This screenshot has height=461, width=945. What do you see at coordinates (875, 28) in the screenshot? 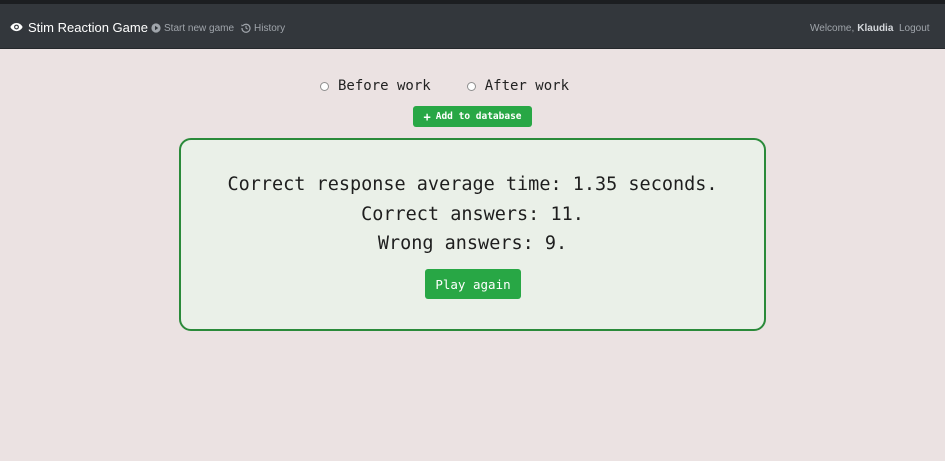
I see `username: Klaudia` at bounding box center [875, 28].